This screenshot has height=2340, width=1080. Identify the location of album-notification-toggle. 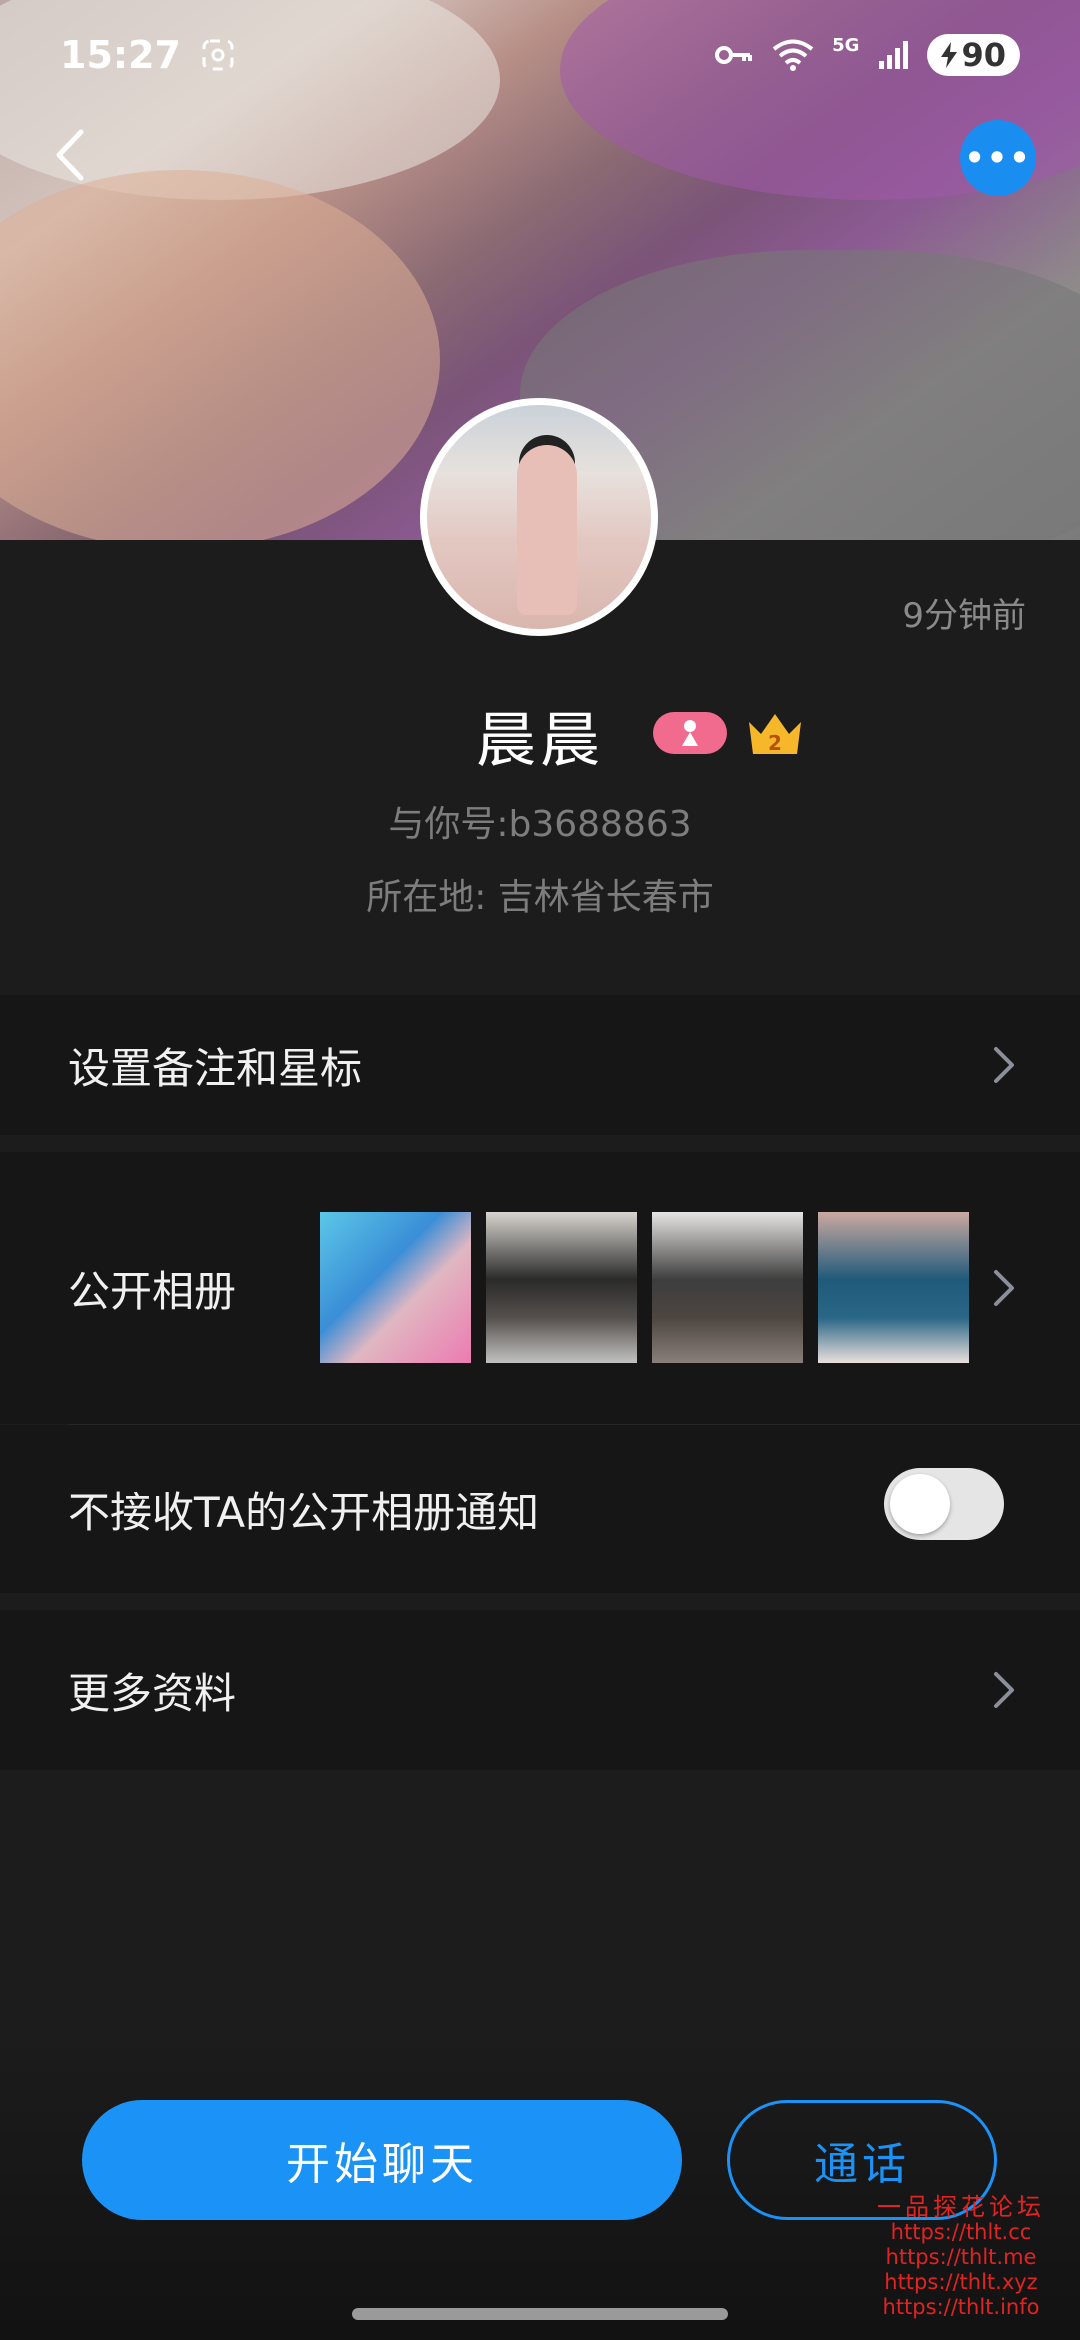
(944, 1504).